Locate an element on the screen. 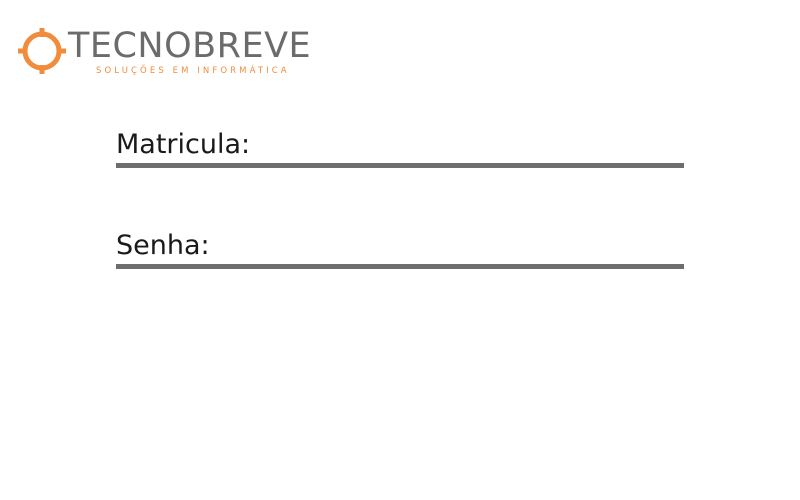 This screenshot has height=500, width=800. senha-field: Senha: is located at coordinates (400, 249).